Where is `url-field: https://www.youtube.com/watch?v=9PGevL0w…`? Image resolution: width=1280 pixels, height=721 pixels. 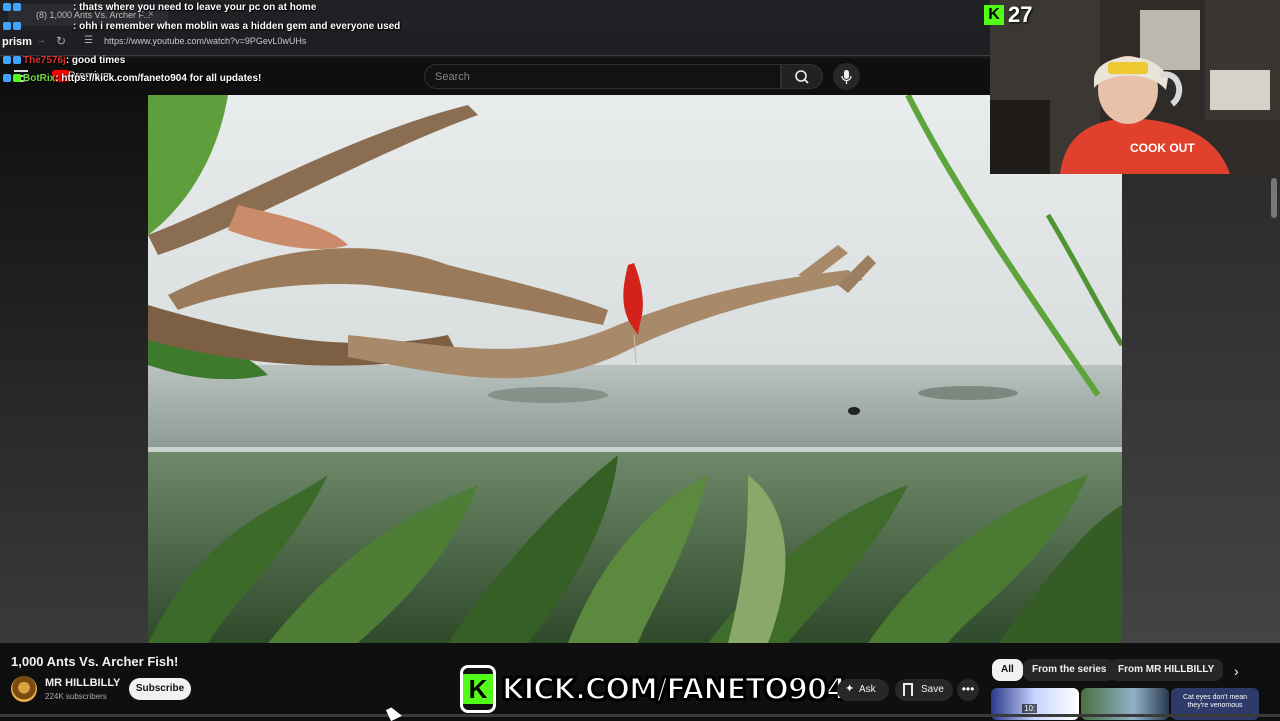 url-field: https://www.youtube.com/watch?v=9PGevL0w… is located at coordinates (205, 41).